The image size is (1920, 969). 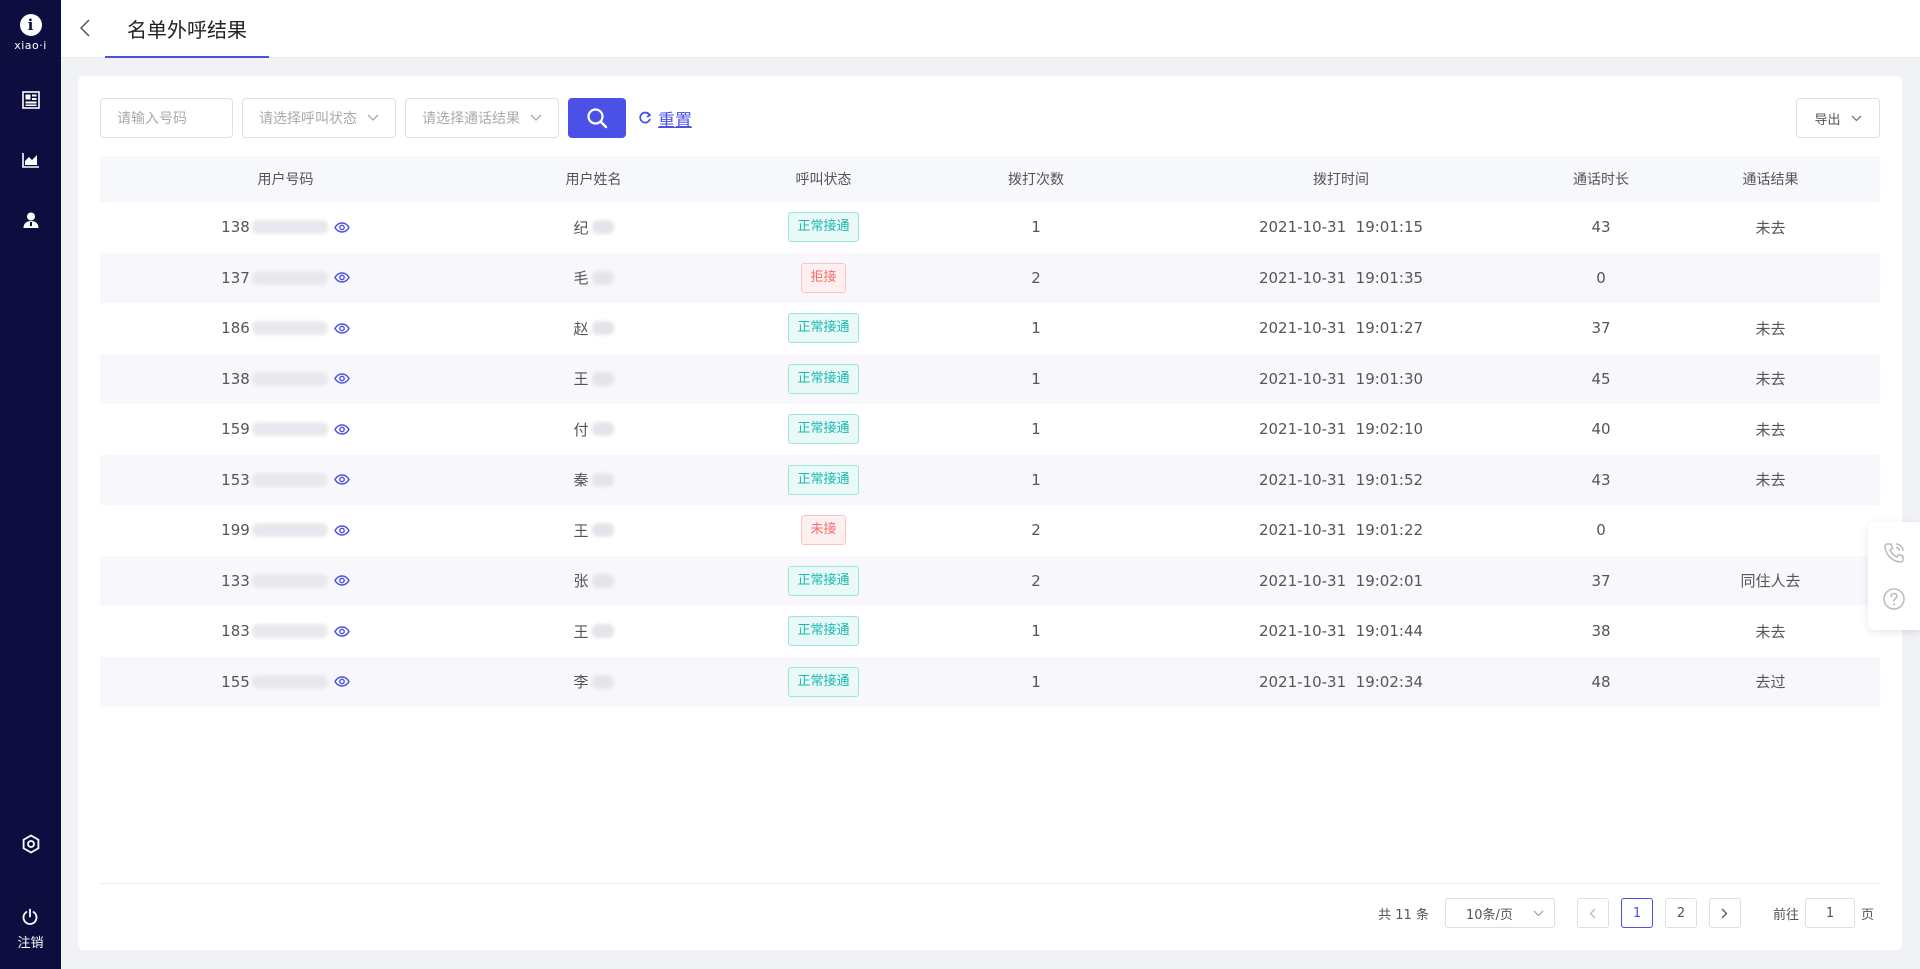 What do you see at coordinates (1601, 479) in the screenshot?
I see `duration-cell: 43` at bounding box center [1601, 479].